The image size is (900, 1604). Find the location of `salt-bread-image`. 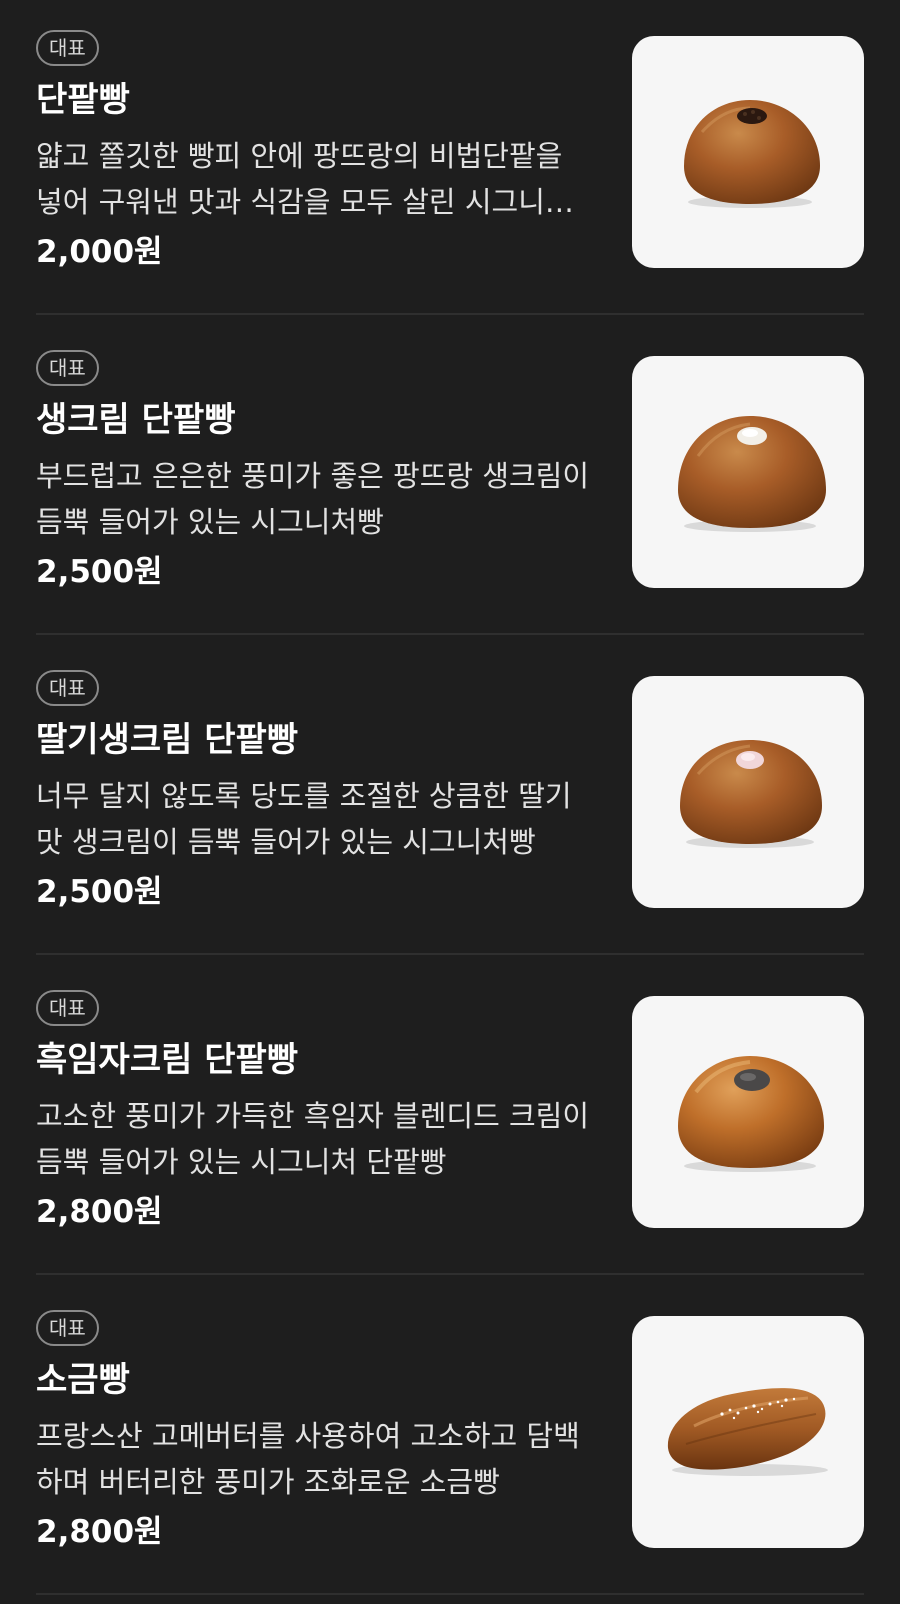

salt-bread-image is located at coordinates (748, 1432).